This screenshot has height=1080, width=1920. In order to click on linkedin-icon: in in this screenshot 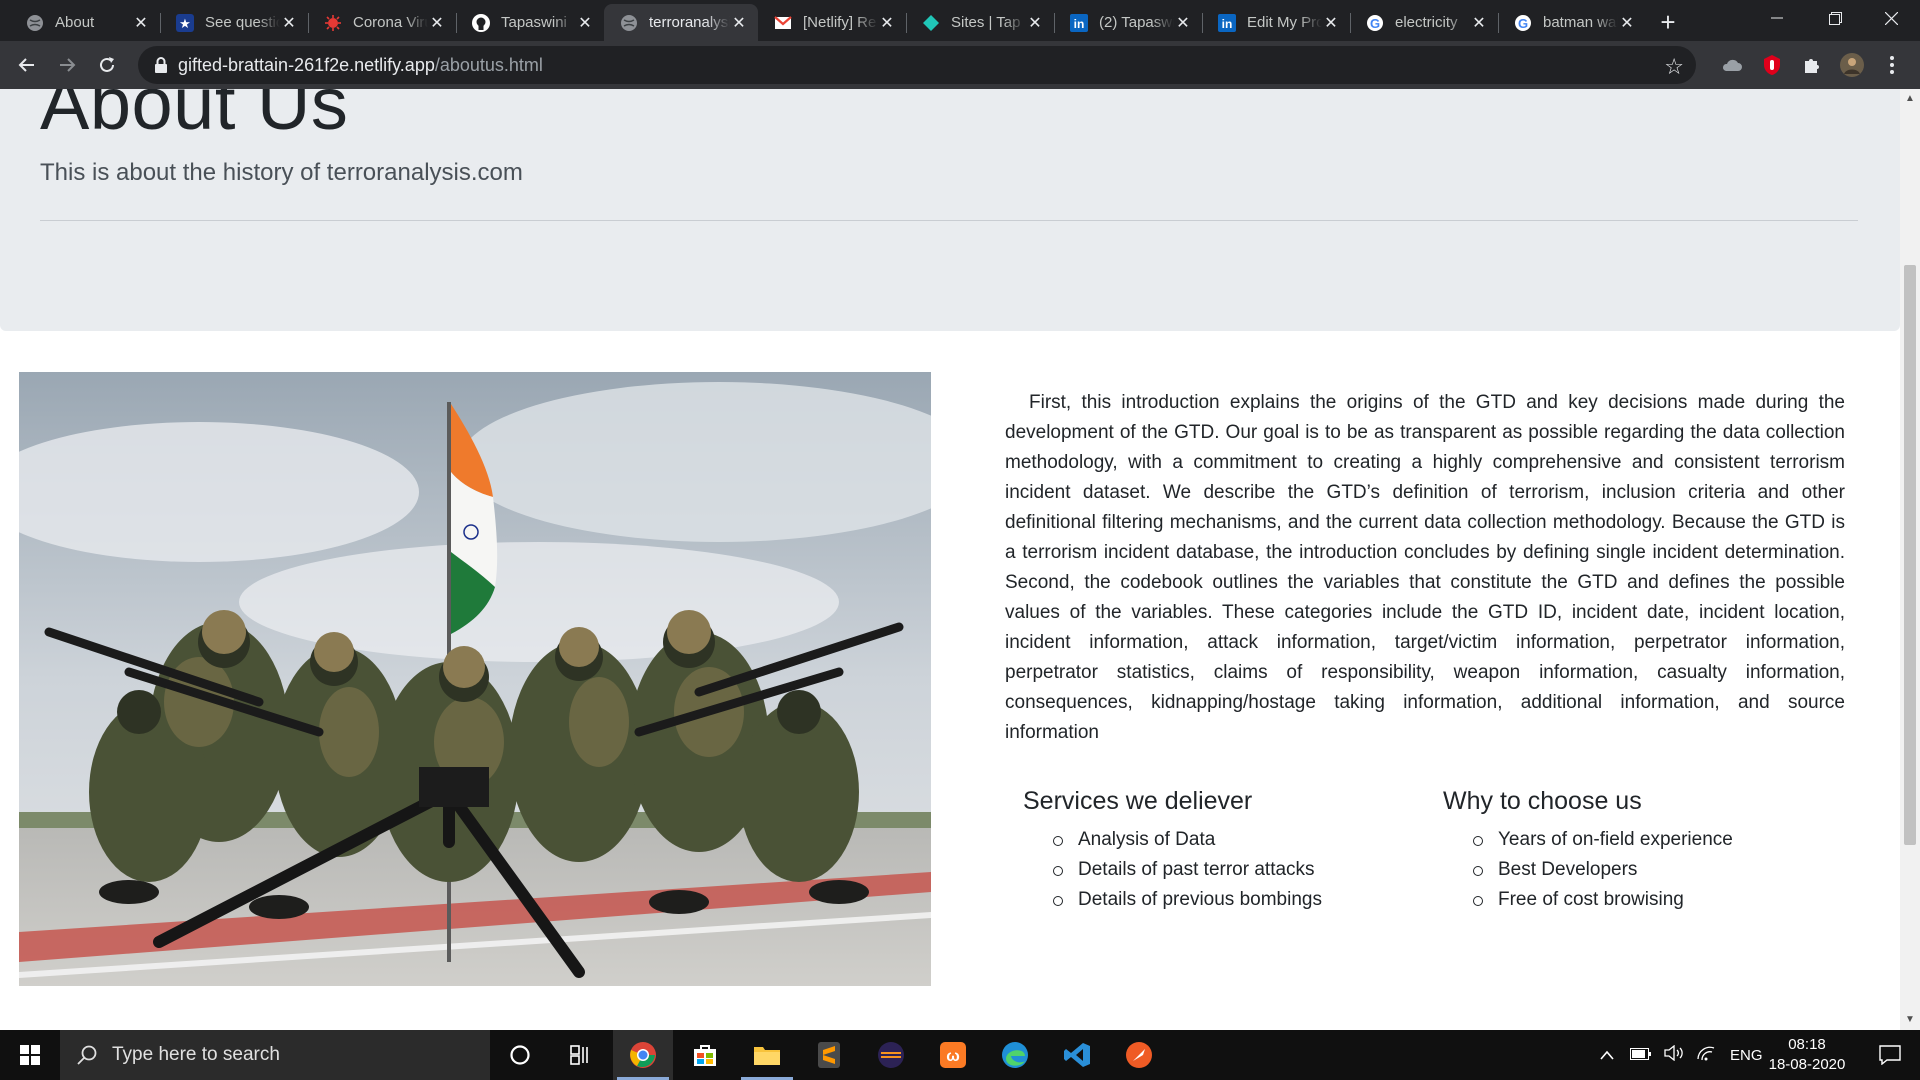, I will do `click(1227, 22)`.